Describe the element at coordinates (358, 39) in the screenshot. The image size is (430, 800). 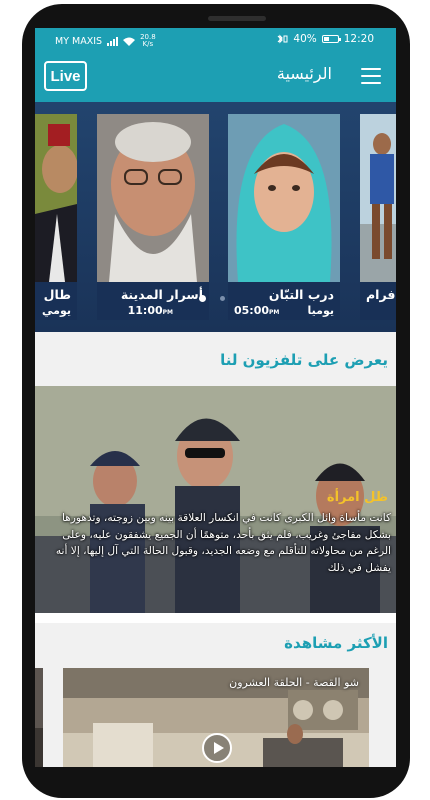
I see `clock: 12:20` at that location.